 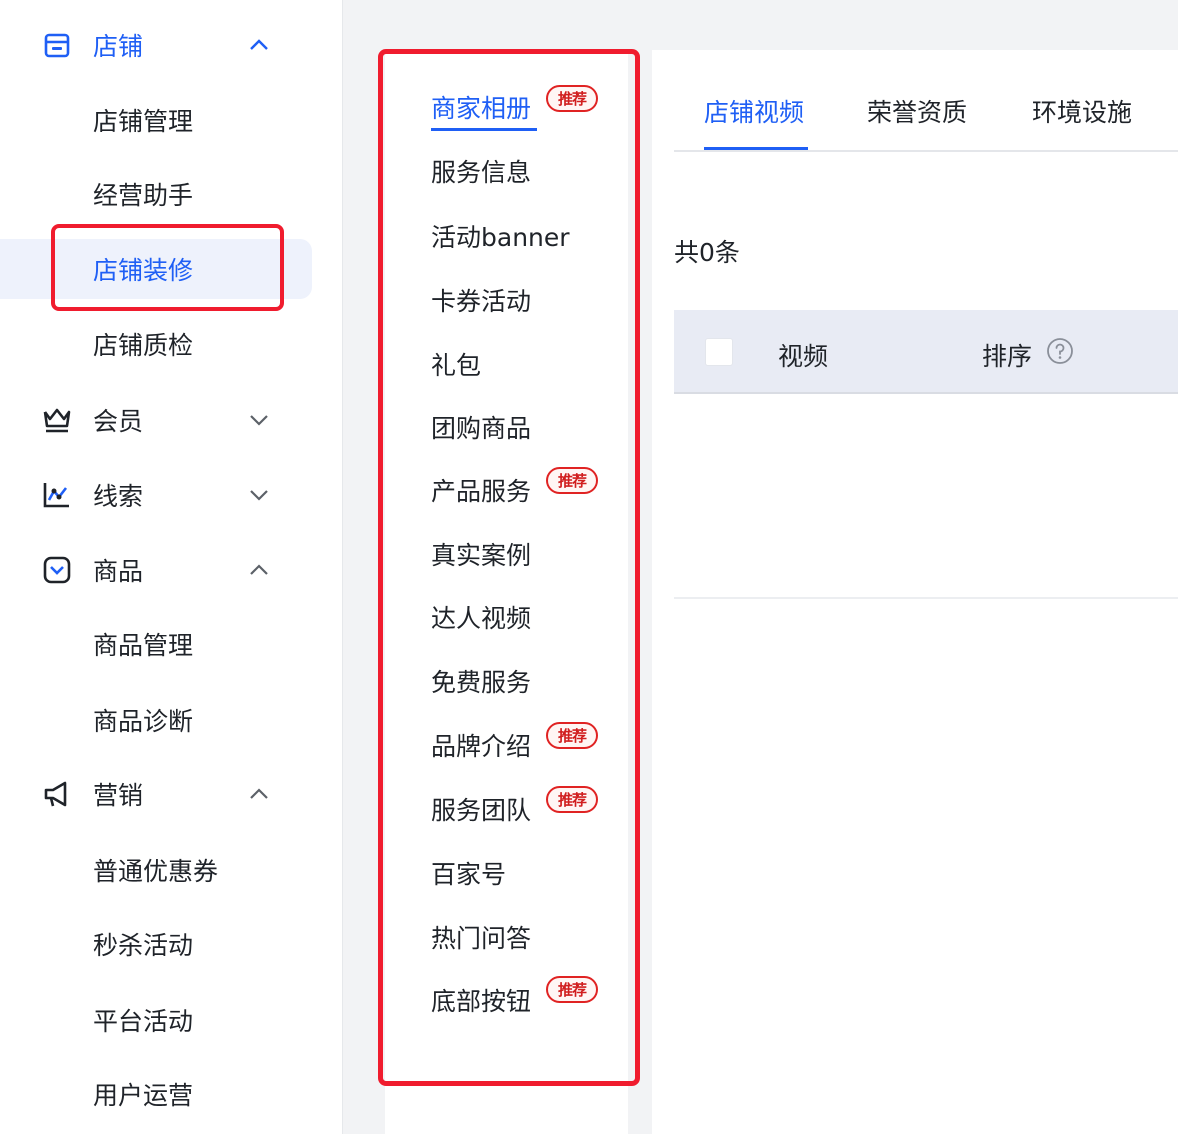 I want to click on help-circle-icon, so click(x=1060, y=351).